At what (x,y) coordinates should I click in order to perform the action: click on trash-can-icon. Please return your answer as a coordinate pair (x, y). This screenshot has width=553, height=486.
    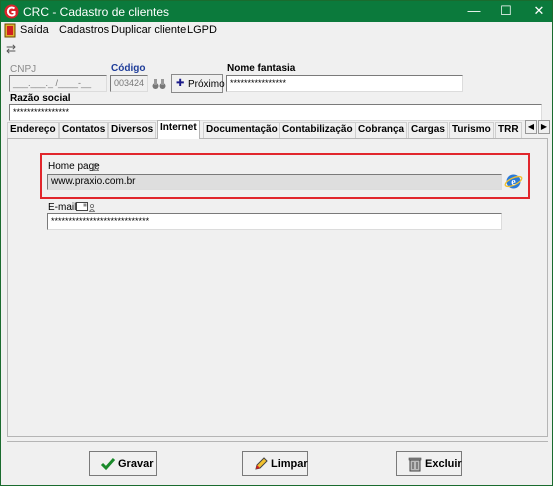
    Looking at the image, I should click on (415, 464).